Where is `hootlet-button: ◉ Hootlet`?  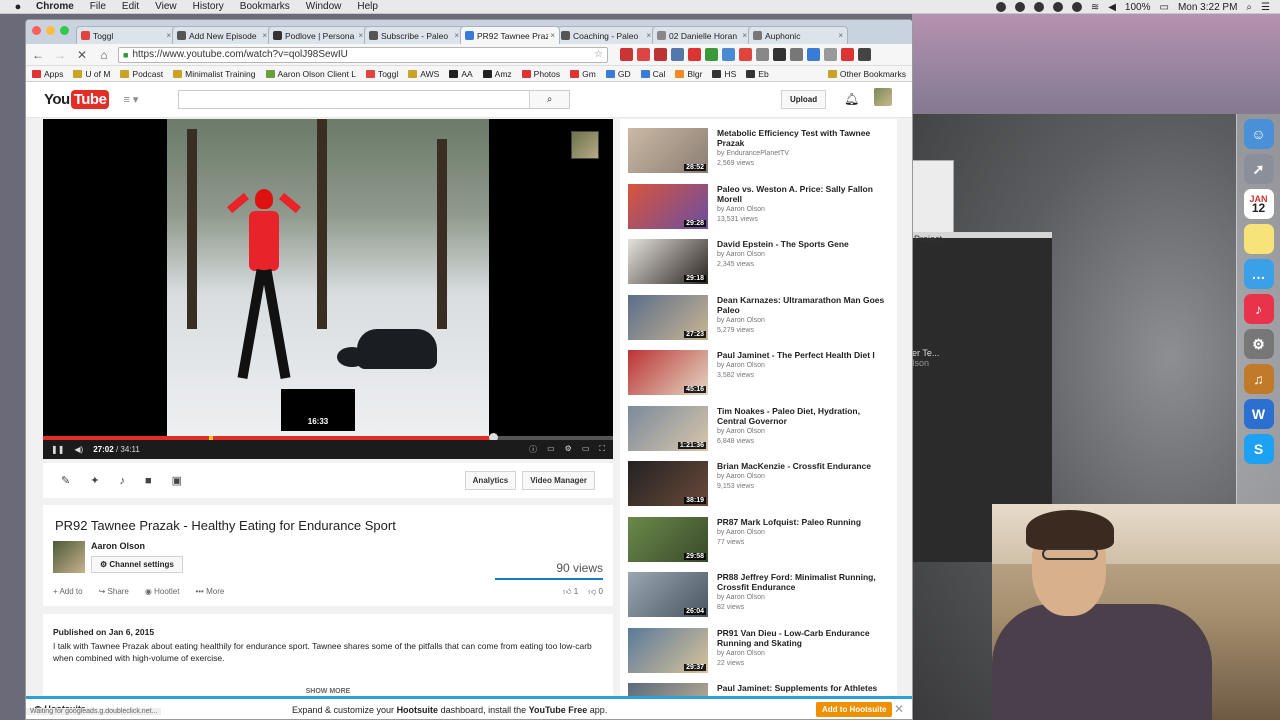
hootlet-button: ◉ Hootlet is located at coordinates (162, 591).